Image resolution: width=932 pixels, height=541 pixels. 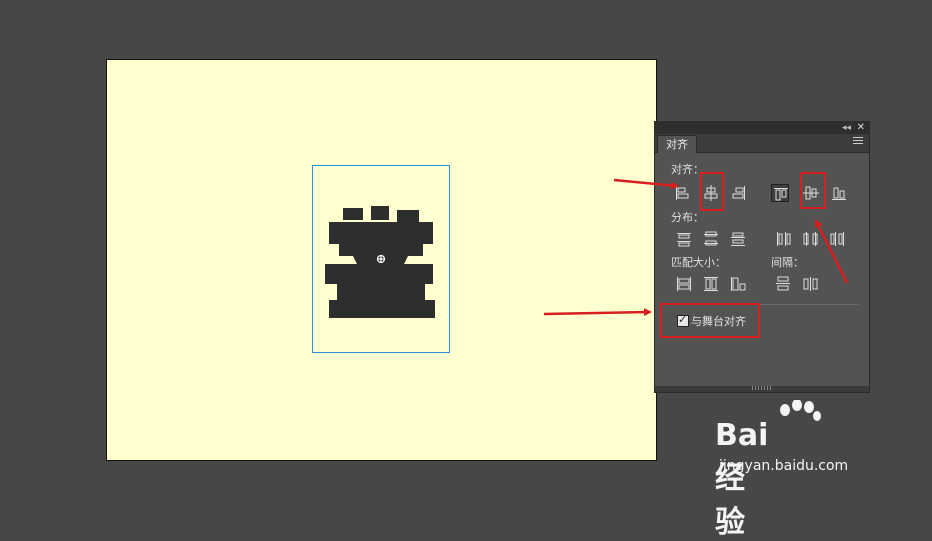 I want to click on watermark-brand: Bai 经验, so click(x=742, y=479).